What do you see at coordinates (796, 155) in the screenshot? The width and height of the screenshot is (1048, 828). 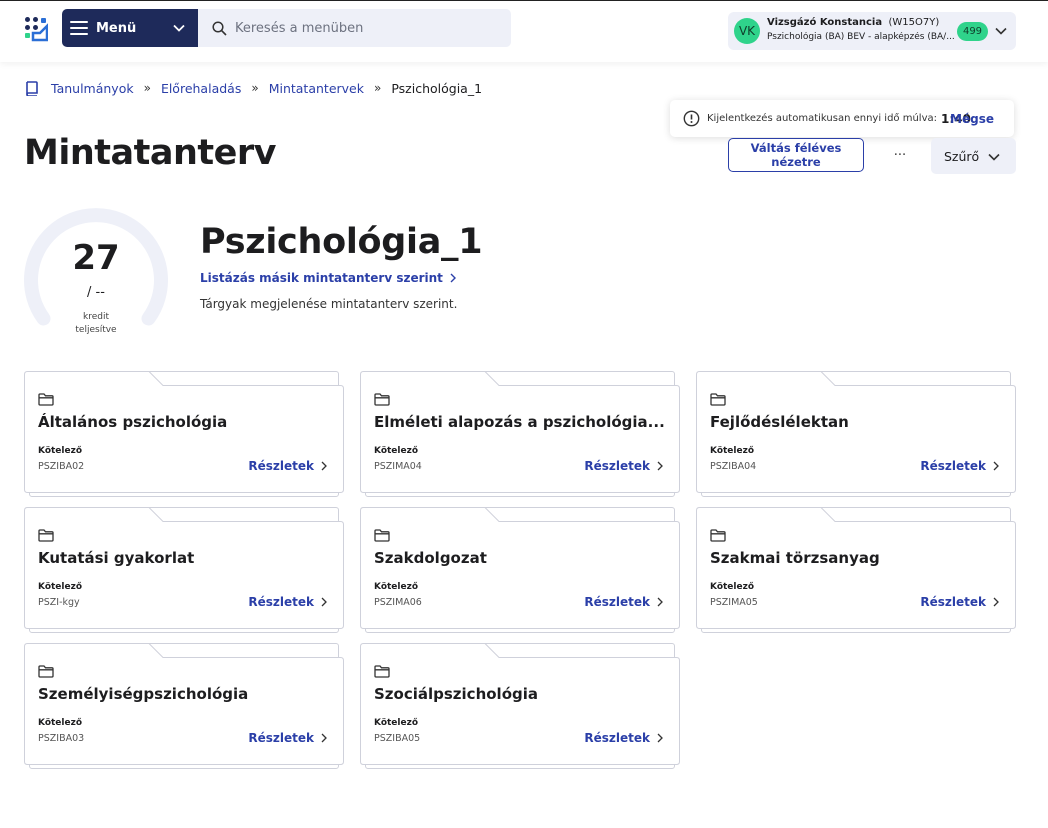 I see `switch-semester-view-button: Váltás féléves nézetre` at bounding box center [796, 155].